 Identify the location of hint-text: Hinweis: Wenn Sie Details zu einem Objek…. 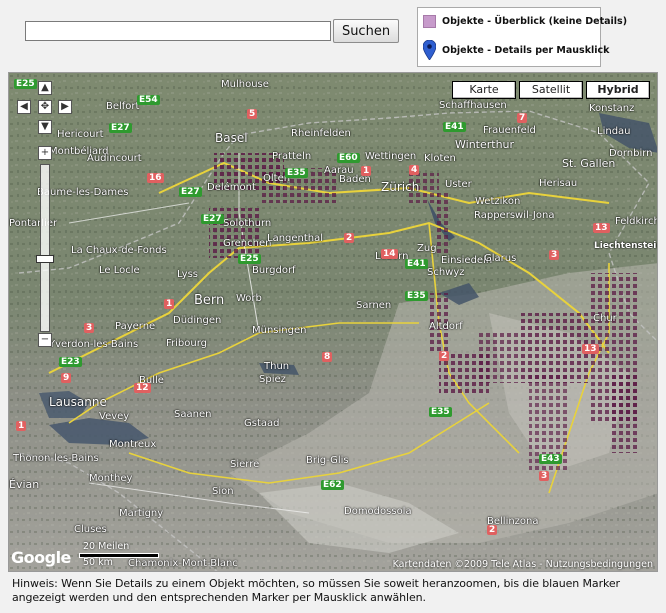
(316, 590).